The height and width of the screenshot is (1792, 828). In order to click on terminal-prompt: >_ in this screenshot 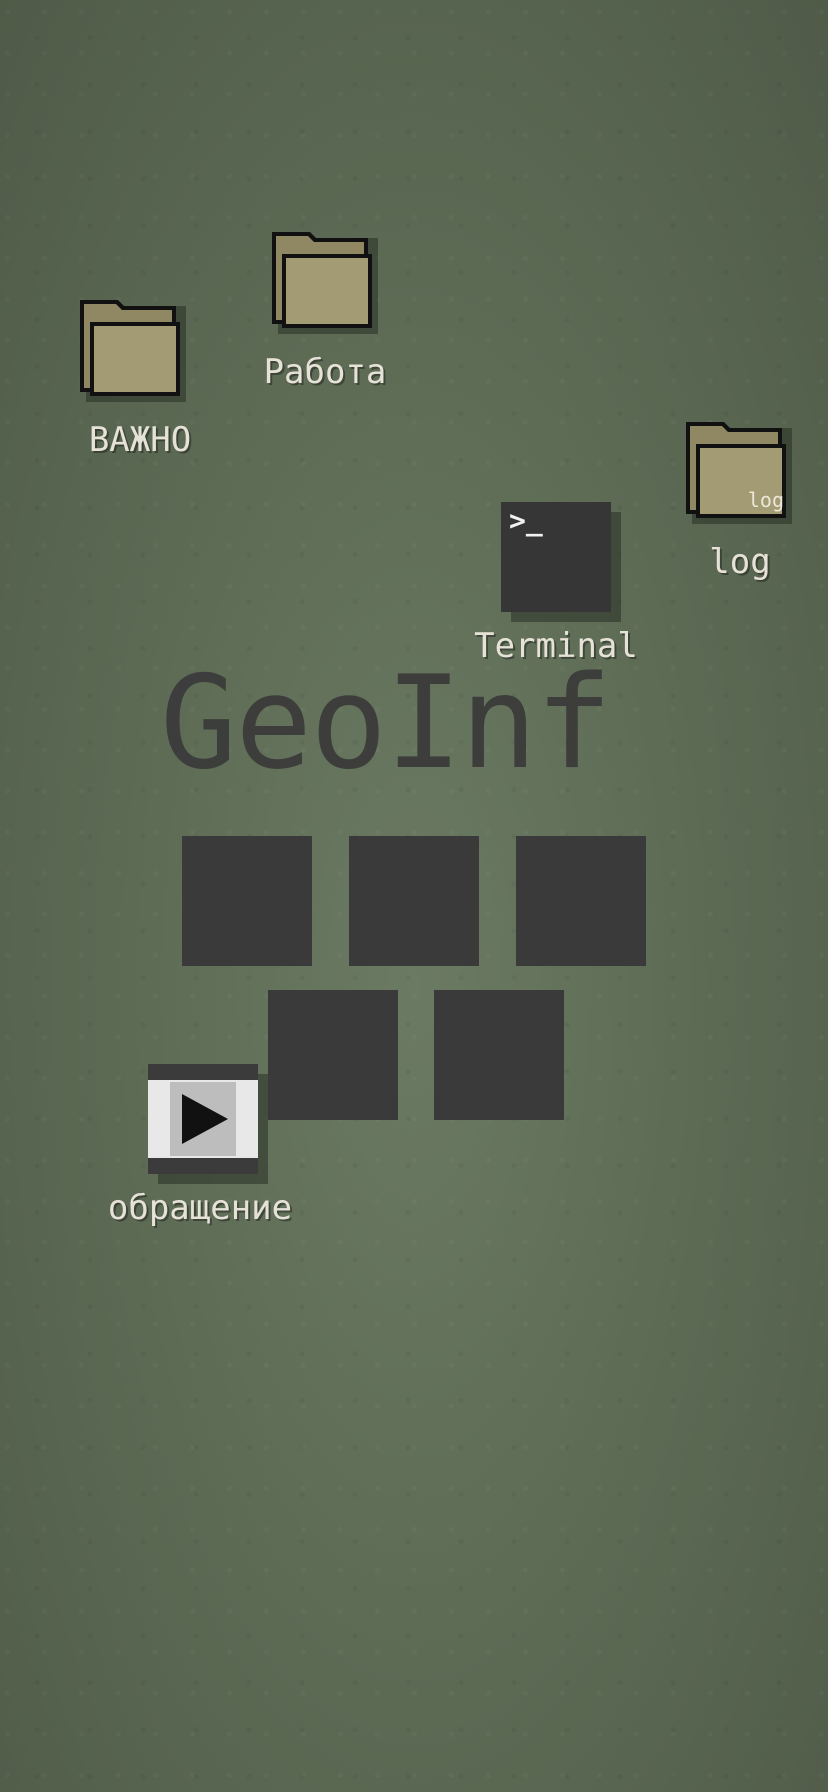, I will do `click(526, 520)`.